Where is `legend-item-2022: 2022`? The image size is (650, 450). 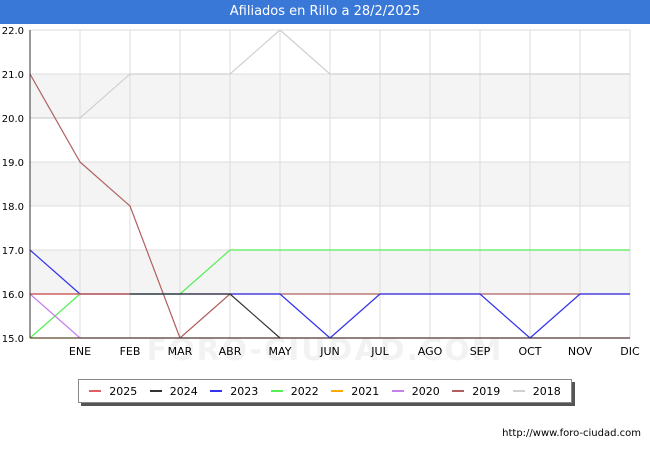
legend-item-2022: 2022 is located at coordinates (294, 391).